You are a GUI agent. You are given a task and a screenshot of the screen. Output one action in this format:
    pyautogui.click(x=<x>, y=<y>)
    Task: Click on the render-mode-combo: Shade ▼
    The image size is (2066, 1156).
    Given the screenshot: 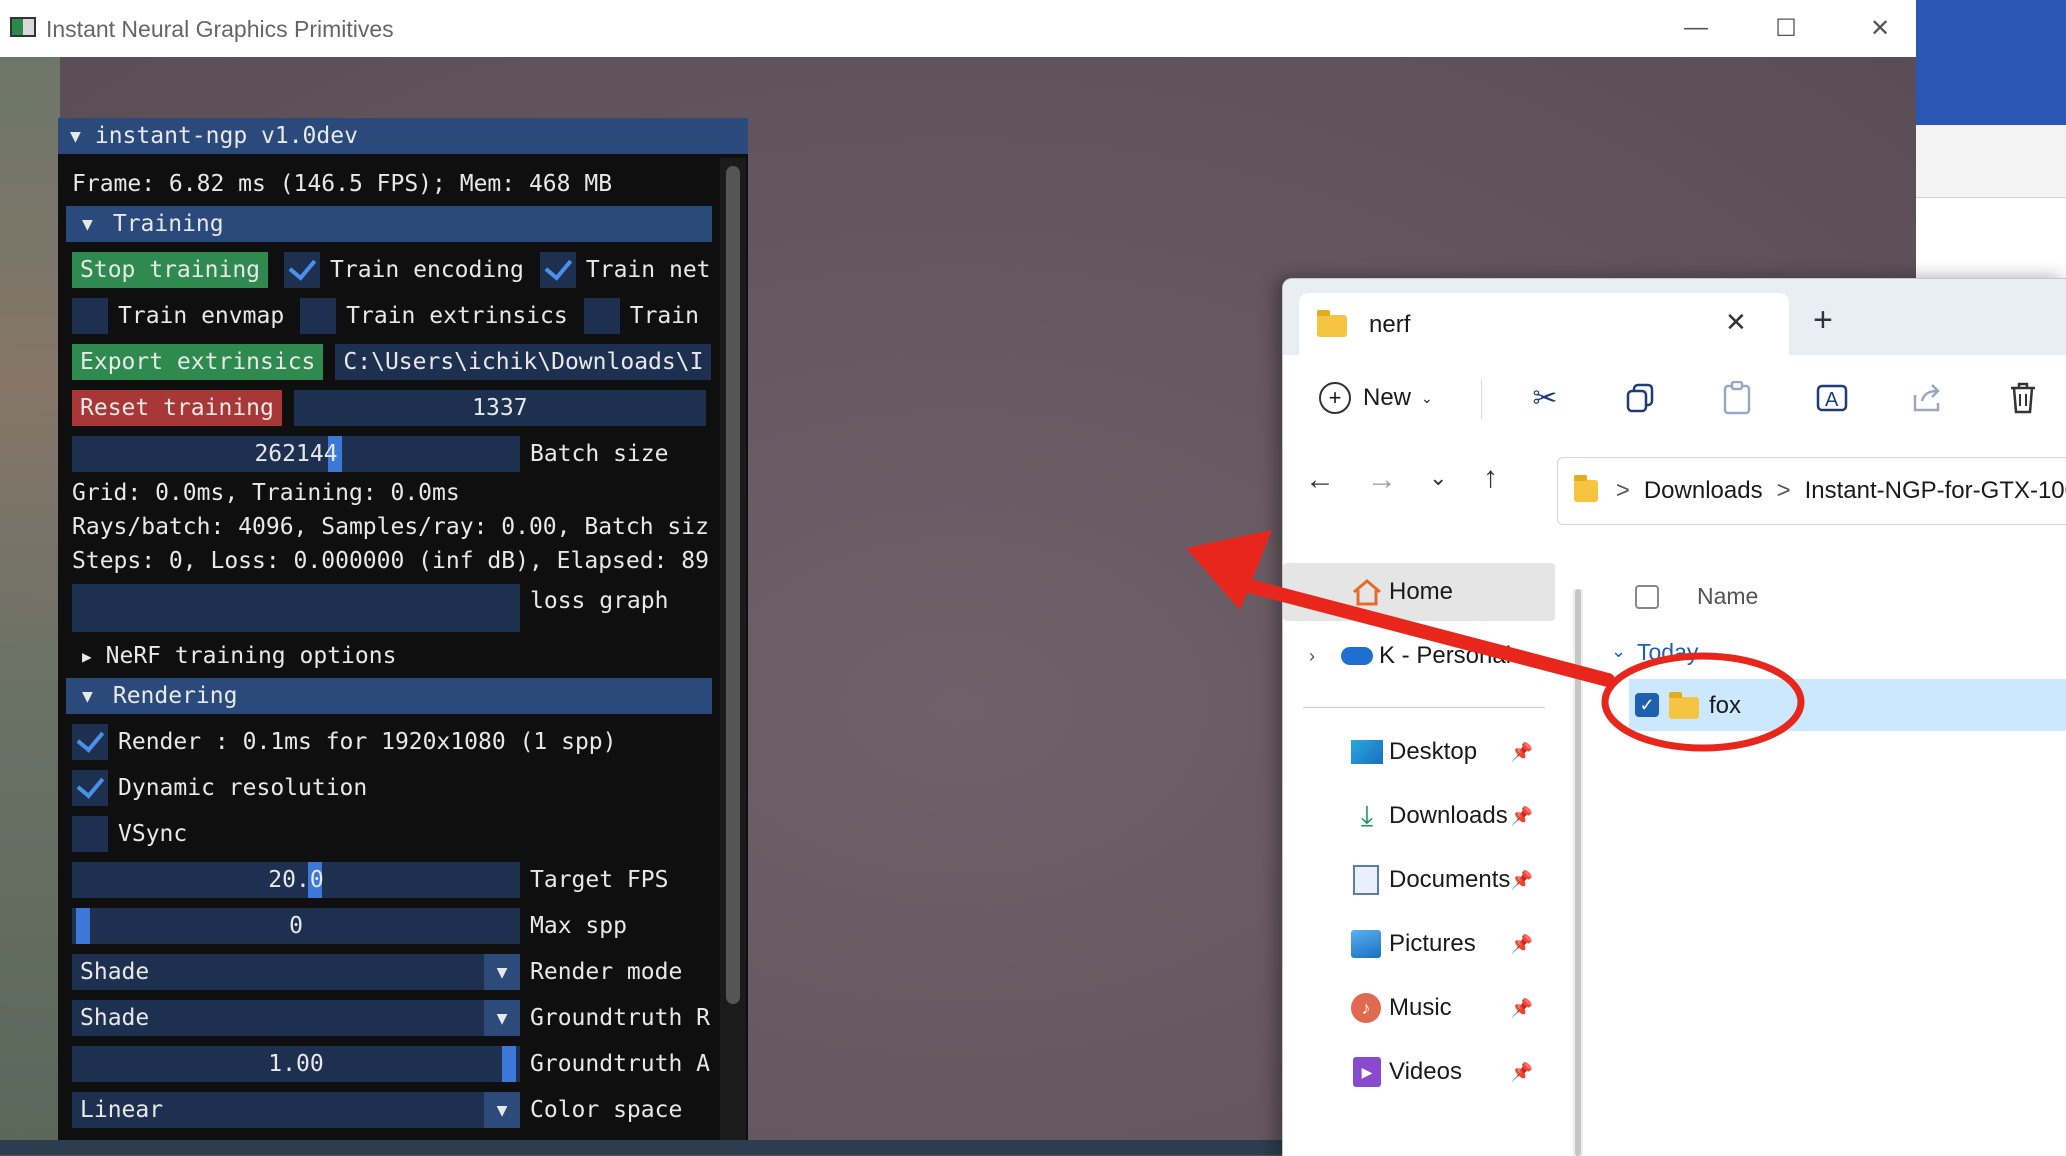 What is the action you would take?
    pyautogui.click(x=296, y=972)
    